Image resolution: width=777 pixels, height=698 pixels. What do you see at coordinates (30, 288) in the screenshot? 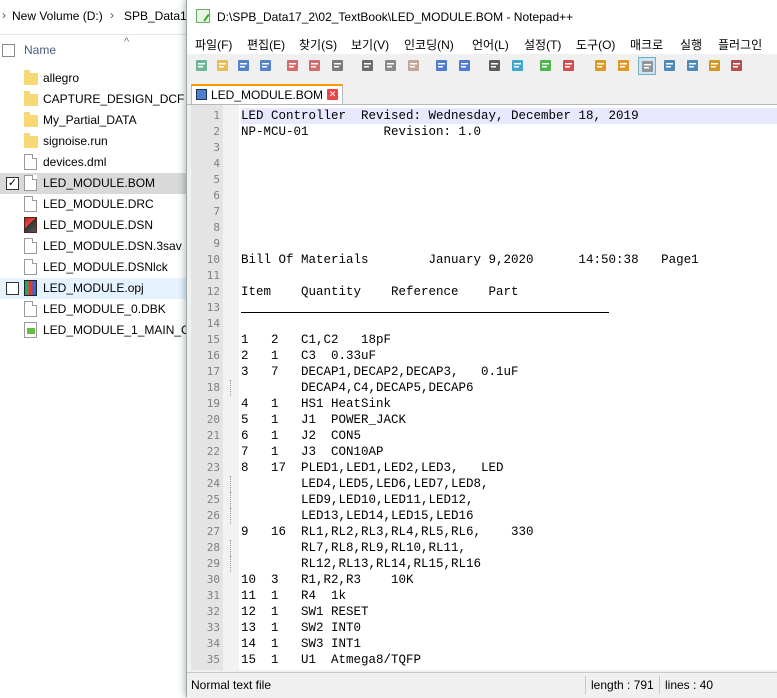
I see `opj-file-icon` at bounding box center [30, 288].